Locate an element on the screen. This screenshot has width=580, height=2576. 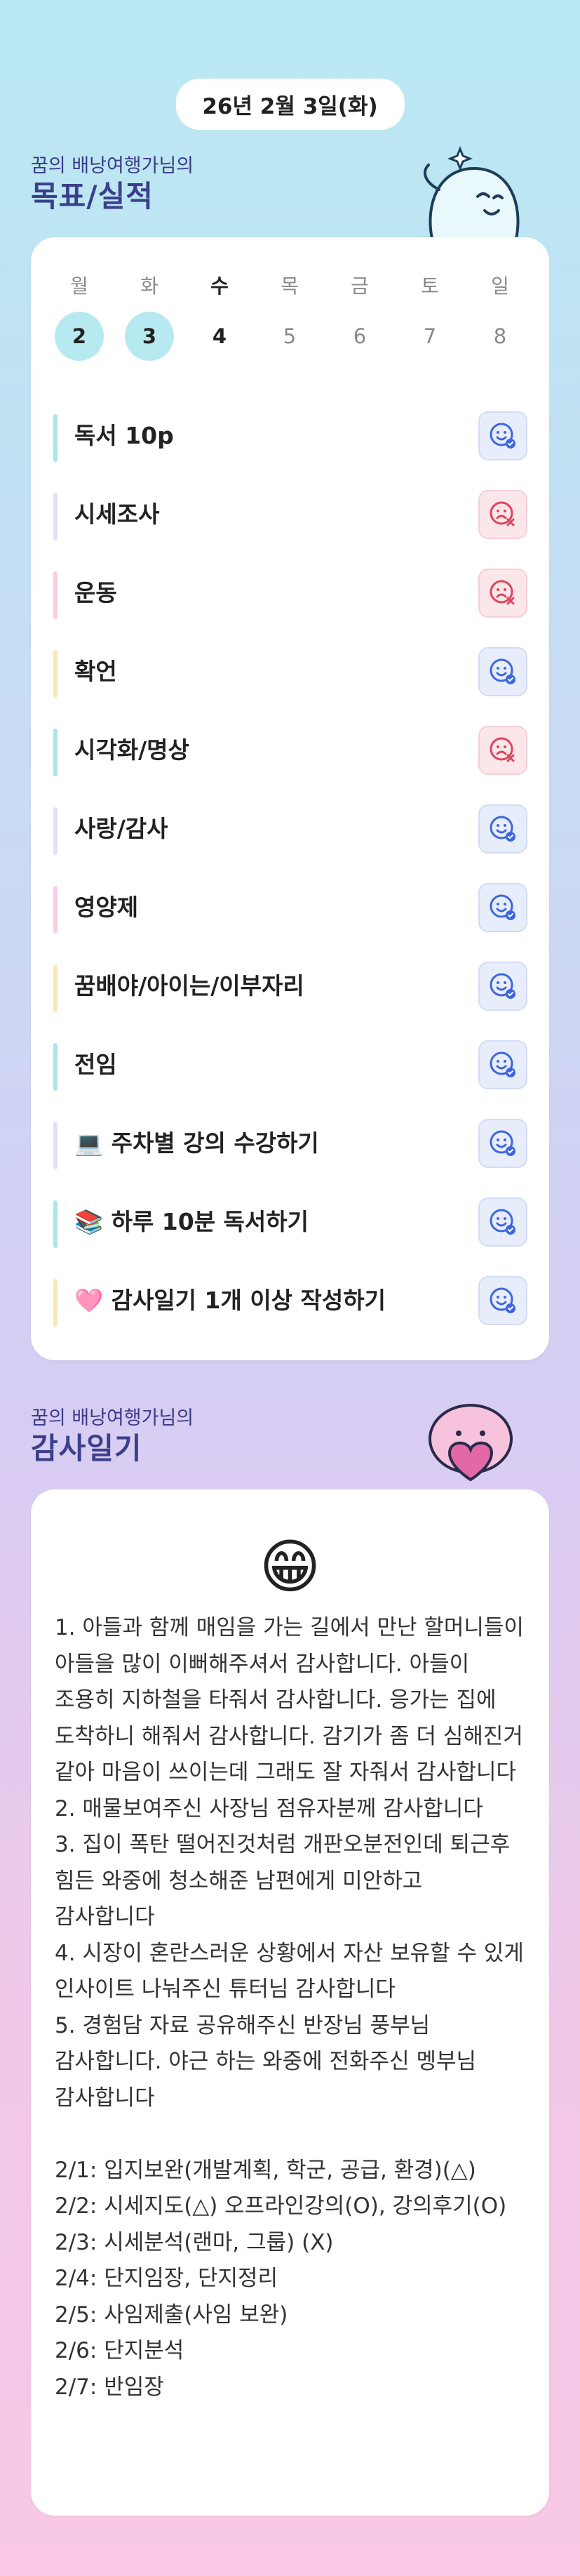
day-number: 7 is located at coordinates (430, 337).